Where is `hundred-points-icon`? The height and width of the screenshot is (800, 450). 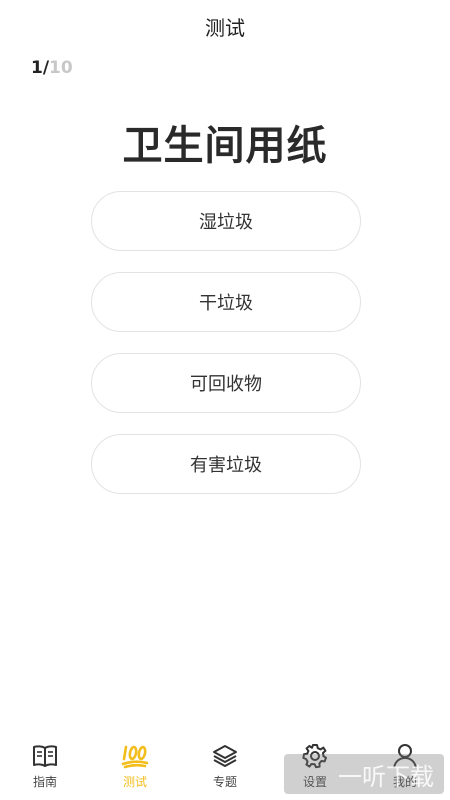
hundred-points-icon is located at coordinates (135, 756).